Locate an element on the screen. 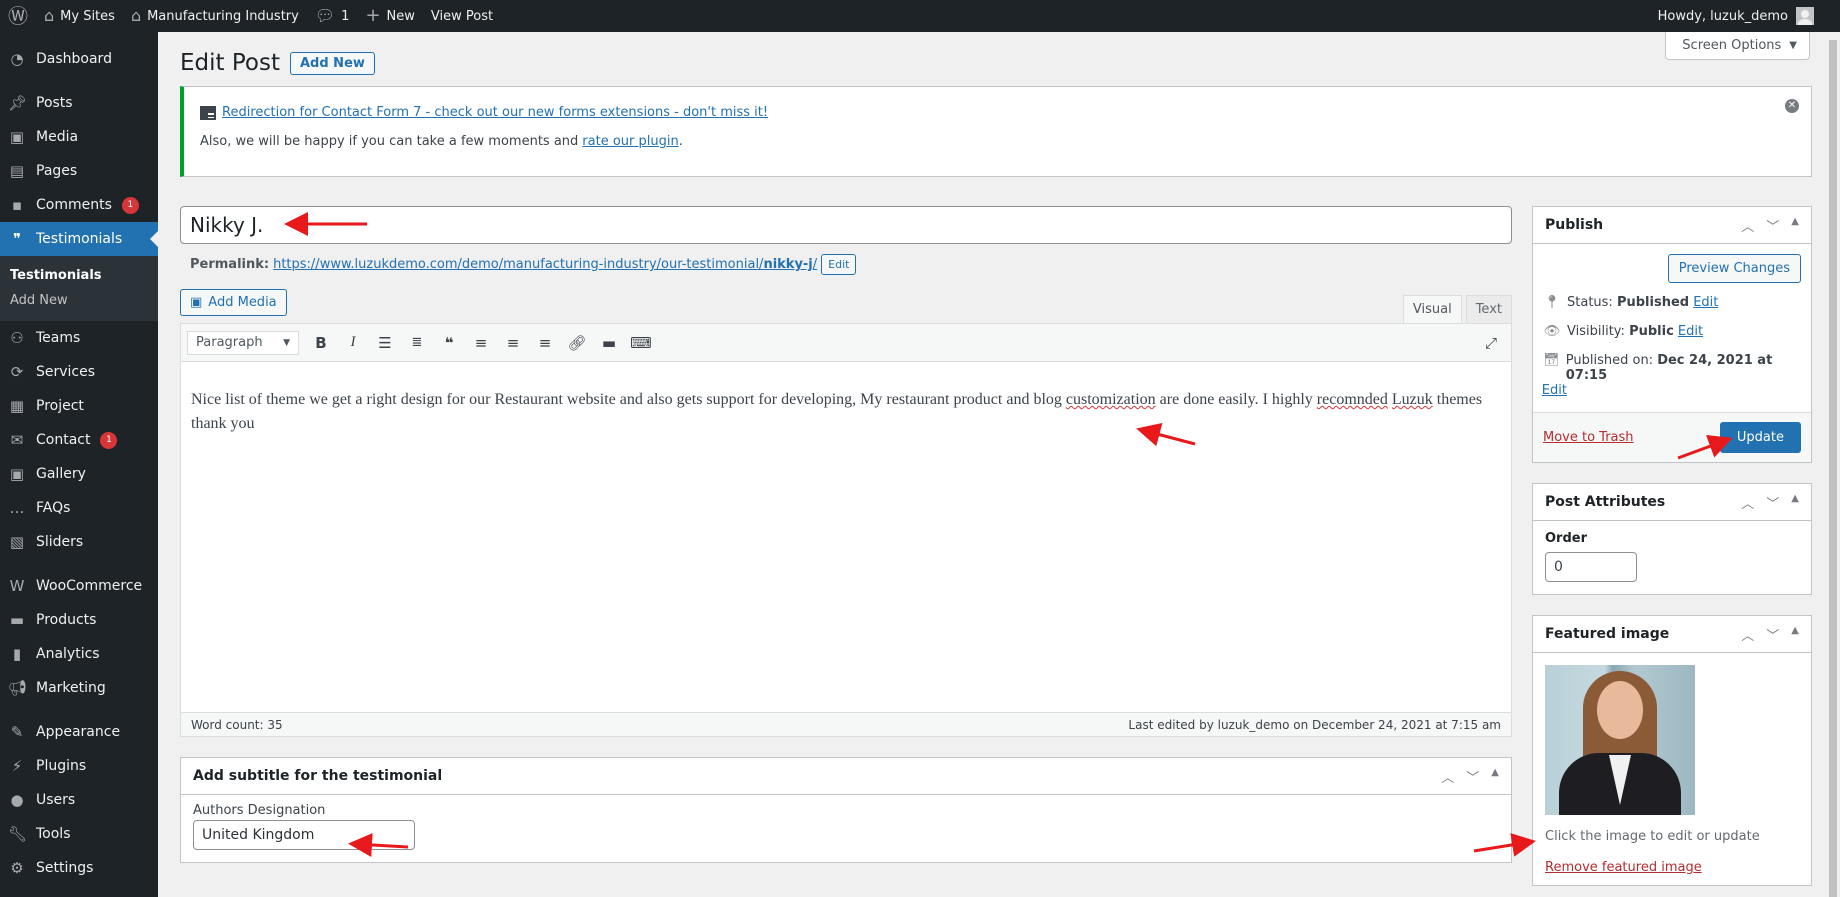 The height and width of the screenshot is (897, 1840). status-row: 📍︎ Status: Published Edit is located at coordinates (1672, 302).